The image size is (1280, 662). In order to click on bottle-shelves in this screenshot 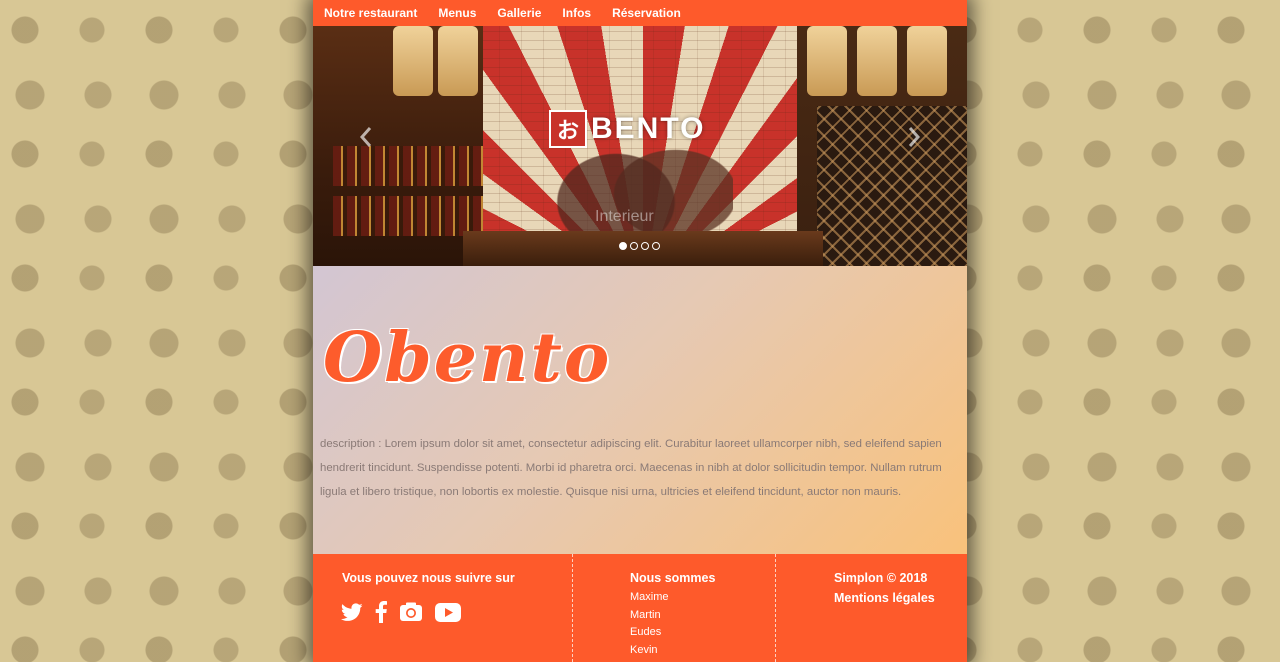, I will do `click(398, 146)`.